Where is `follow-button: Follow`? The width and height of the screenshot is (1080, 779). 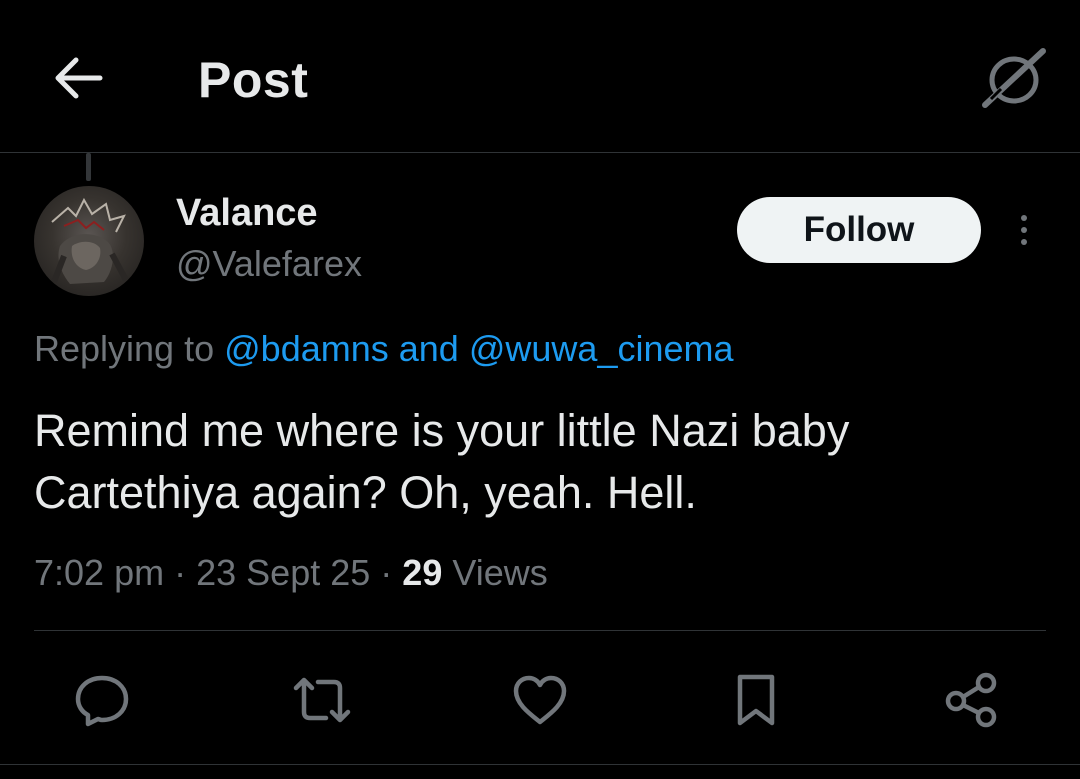 follow-button: Follow is located at coordinates (859, 230).